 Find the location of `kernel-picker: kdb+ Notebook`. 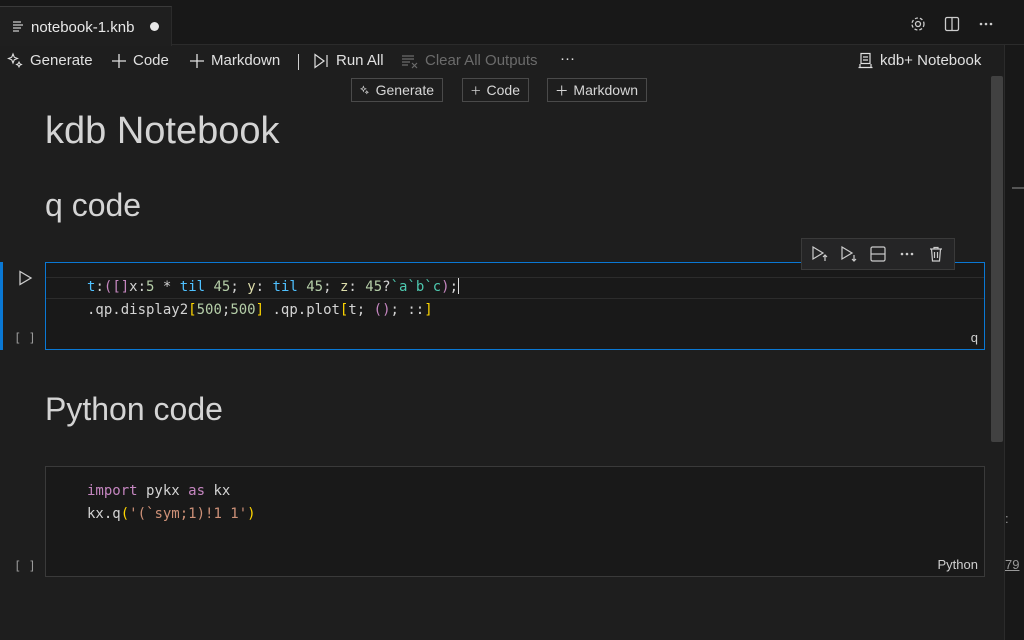

kernel-picker: kdb+ Notebook is located at coordinates (919, 60).